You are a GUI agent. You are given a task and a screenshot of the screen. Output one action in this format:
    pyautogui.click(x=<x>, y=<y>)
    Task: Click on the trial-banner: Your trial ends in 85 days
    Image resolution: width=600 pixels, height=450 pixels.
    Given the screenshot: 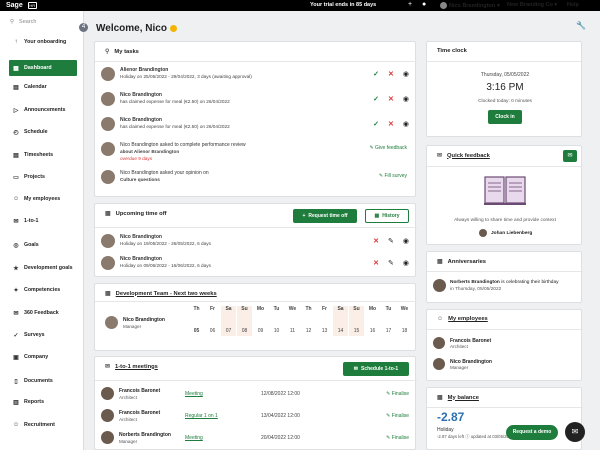 What is the action you would take?
    pyautogui.click(x=343, y=5)
    